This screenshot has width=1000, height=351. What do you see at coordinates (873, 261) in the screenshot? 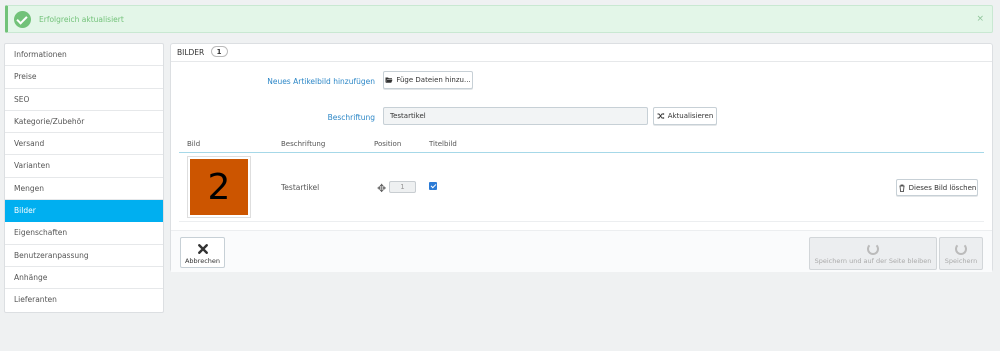
I see `save-and-stay-label: Speichern und auf der Seite bleiben` at bounding box center [873, 261].